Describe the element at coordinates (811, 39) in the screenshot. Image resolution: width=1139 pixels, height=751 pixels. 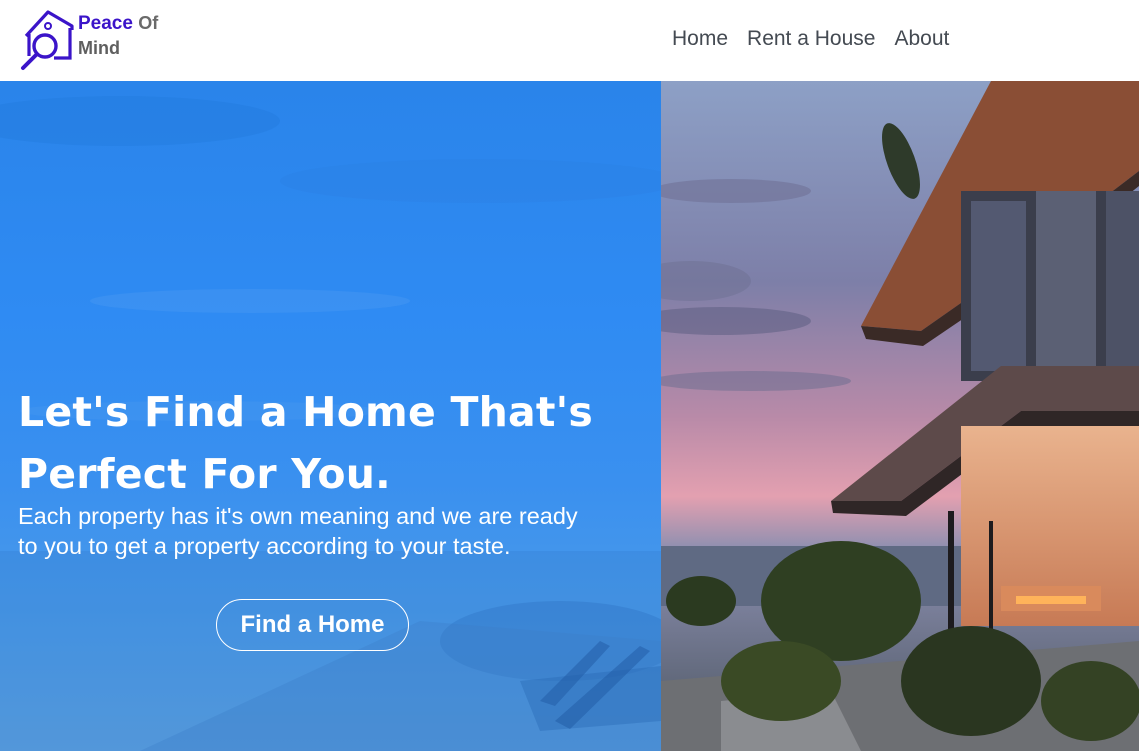
I see `nav-link-rent-a-house: Rent a House` at that location.